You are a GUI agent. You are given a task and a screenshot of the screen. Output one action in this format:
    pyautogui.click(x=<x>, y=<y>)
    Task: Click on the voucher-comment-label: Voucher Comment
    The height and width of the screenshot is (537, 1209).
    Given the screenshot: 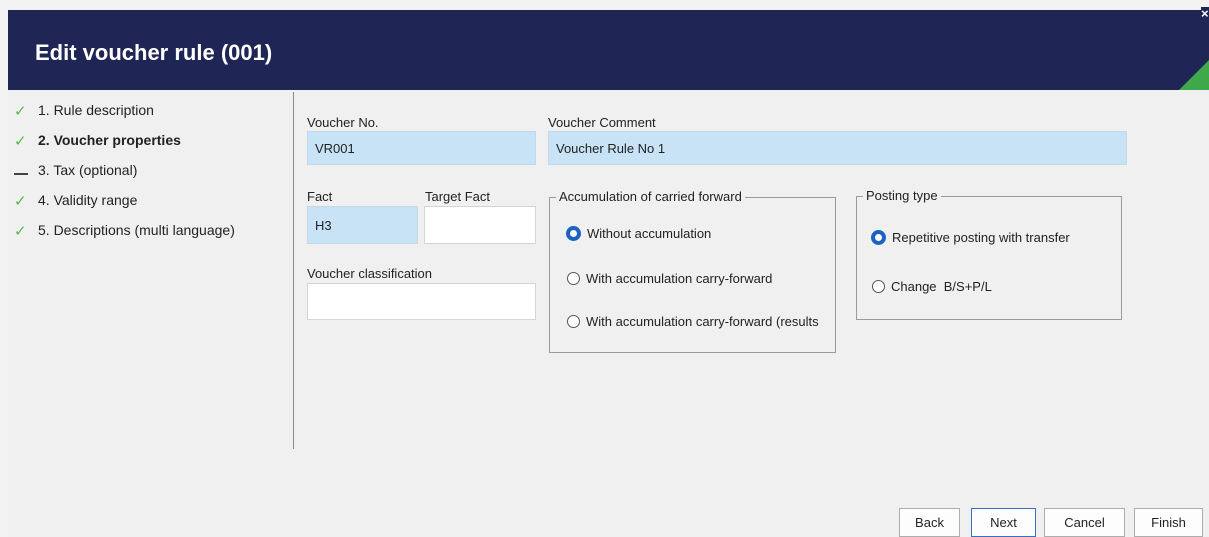 What is the action you would take?
    pyautogui.click(x=602, y=122)
    